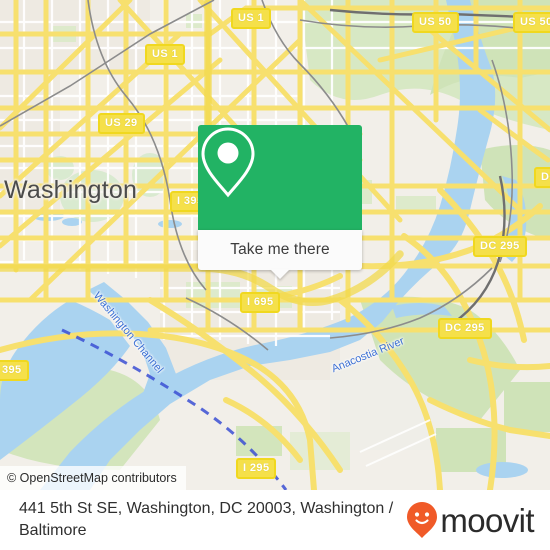 This screenshot has width=550, height=550. I want to click on moovit-logo: moovit, so click(477, 520).